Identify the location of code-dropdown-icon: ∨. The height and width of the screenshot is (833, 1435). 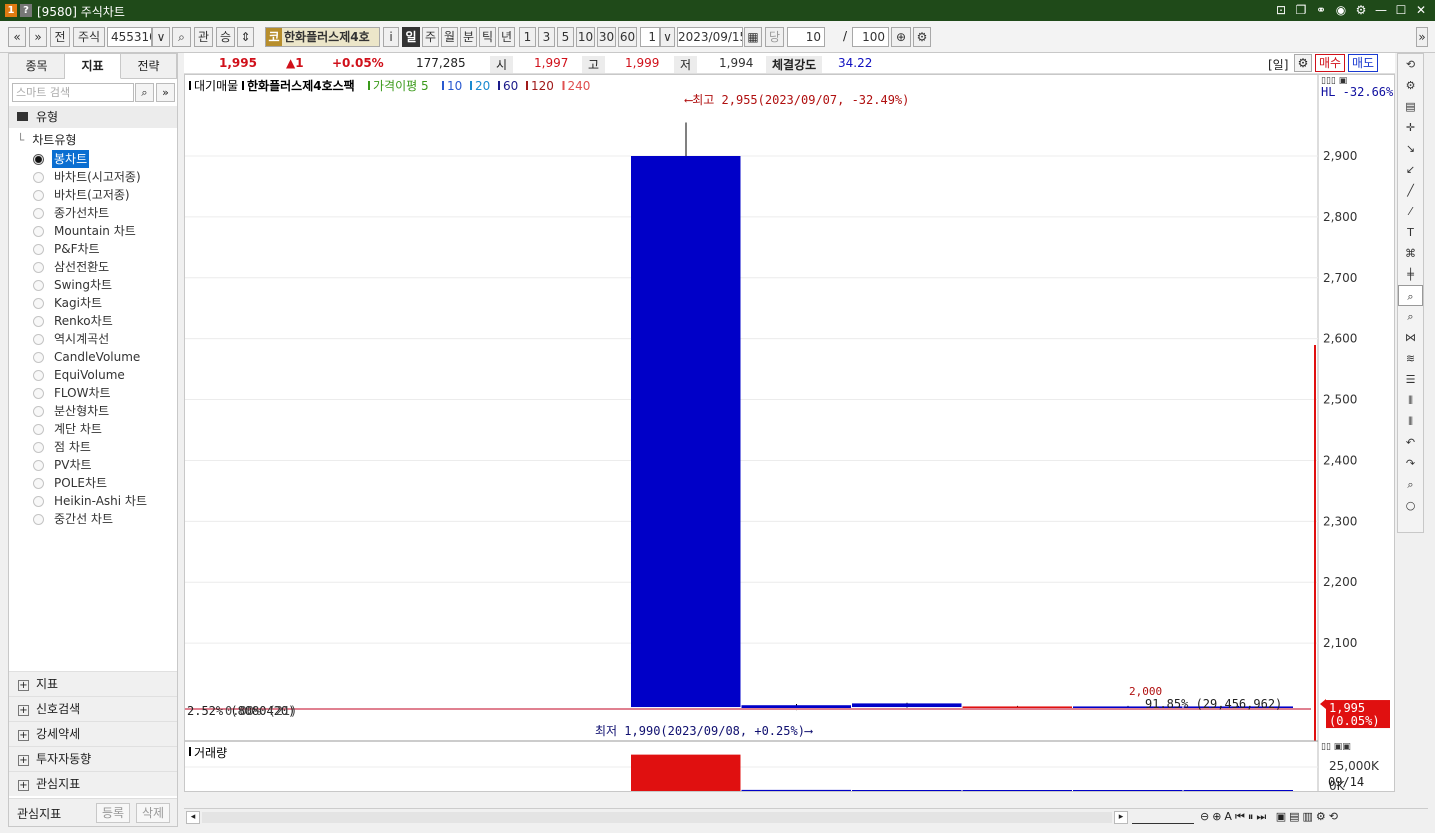
(161, 37).